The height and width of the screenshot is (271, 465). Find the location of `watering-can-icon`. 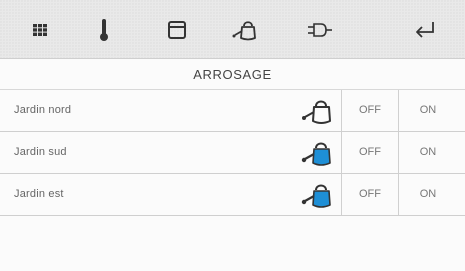

watering-can-icon is located at coordinates (245, 30).